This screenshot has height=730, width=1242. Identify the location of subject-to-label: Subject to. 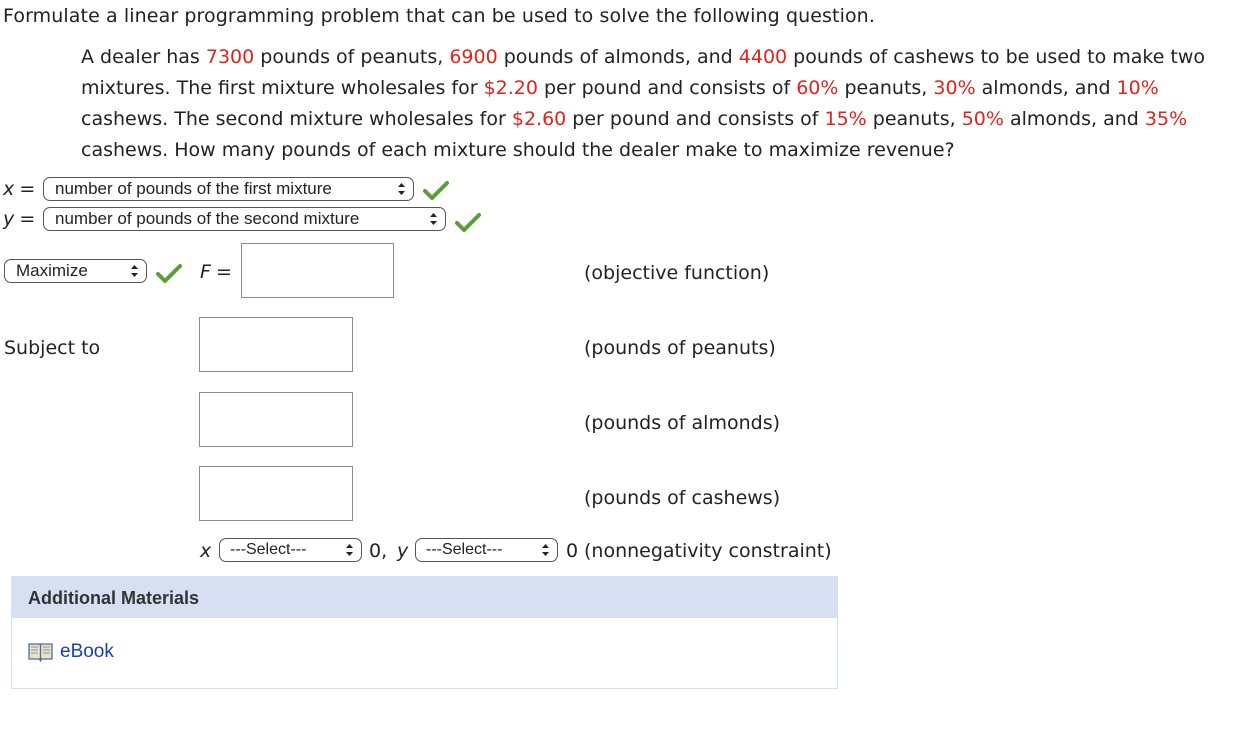
(52, 348).